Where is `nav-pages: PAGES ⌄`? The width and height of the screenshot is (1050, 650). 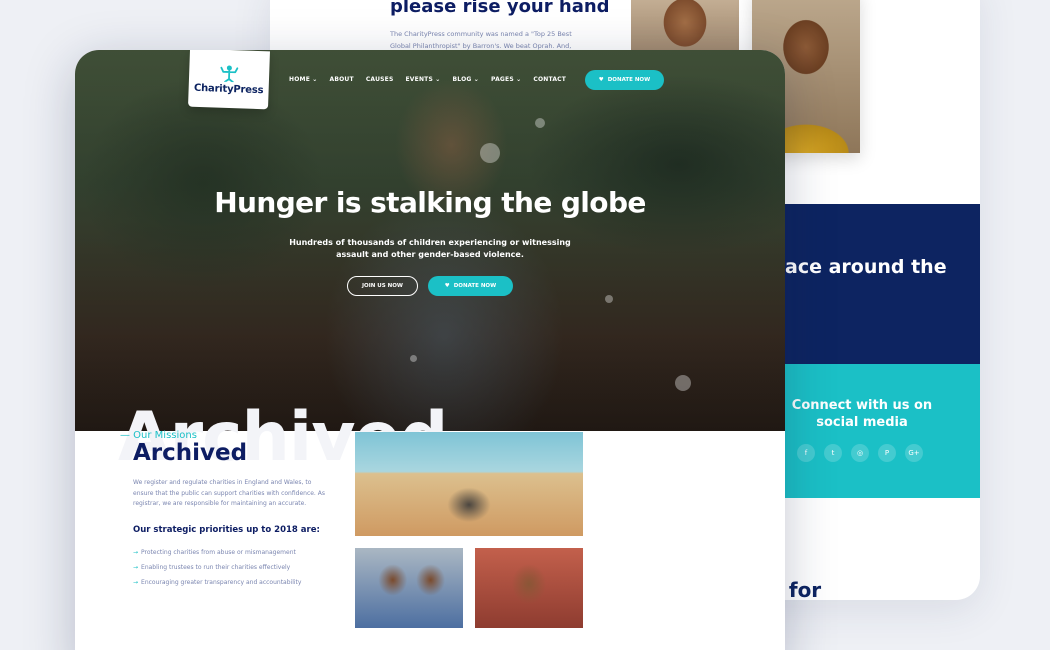 nav-pages: PAGES ⌄ is located at coordinates (506, 79).